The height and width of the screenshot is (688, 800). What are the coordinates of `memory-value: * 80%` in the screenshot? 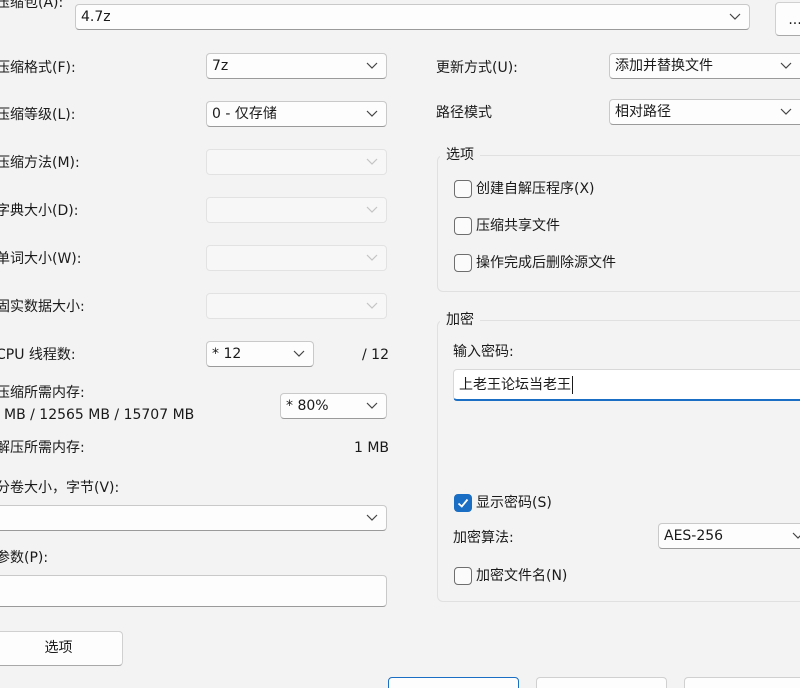 It's located at (307, 406).